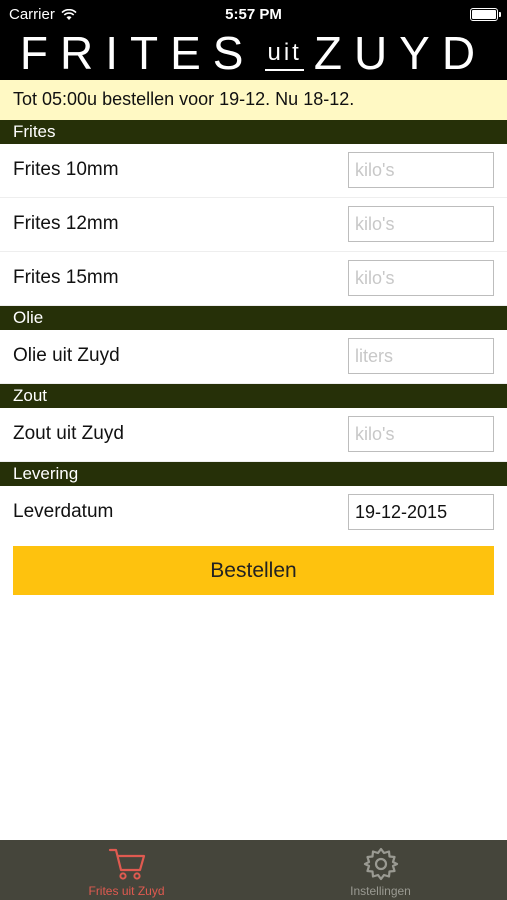  I want to click on logo-word-uit: uit, so click(284, 55).